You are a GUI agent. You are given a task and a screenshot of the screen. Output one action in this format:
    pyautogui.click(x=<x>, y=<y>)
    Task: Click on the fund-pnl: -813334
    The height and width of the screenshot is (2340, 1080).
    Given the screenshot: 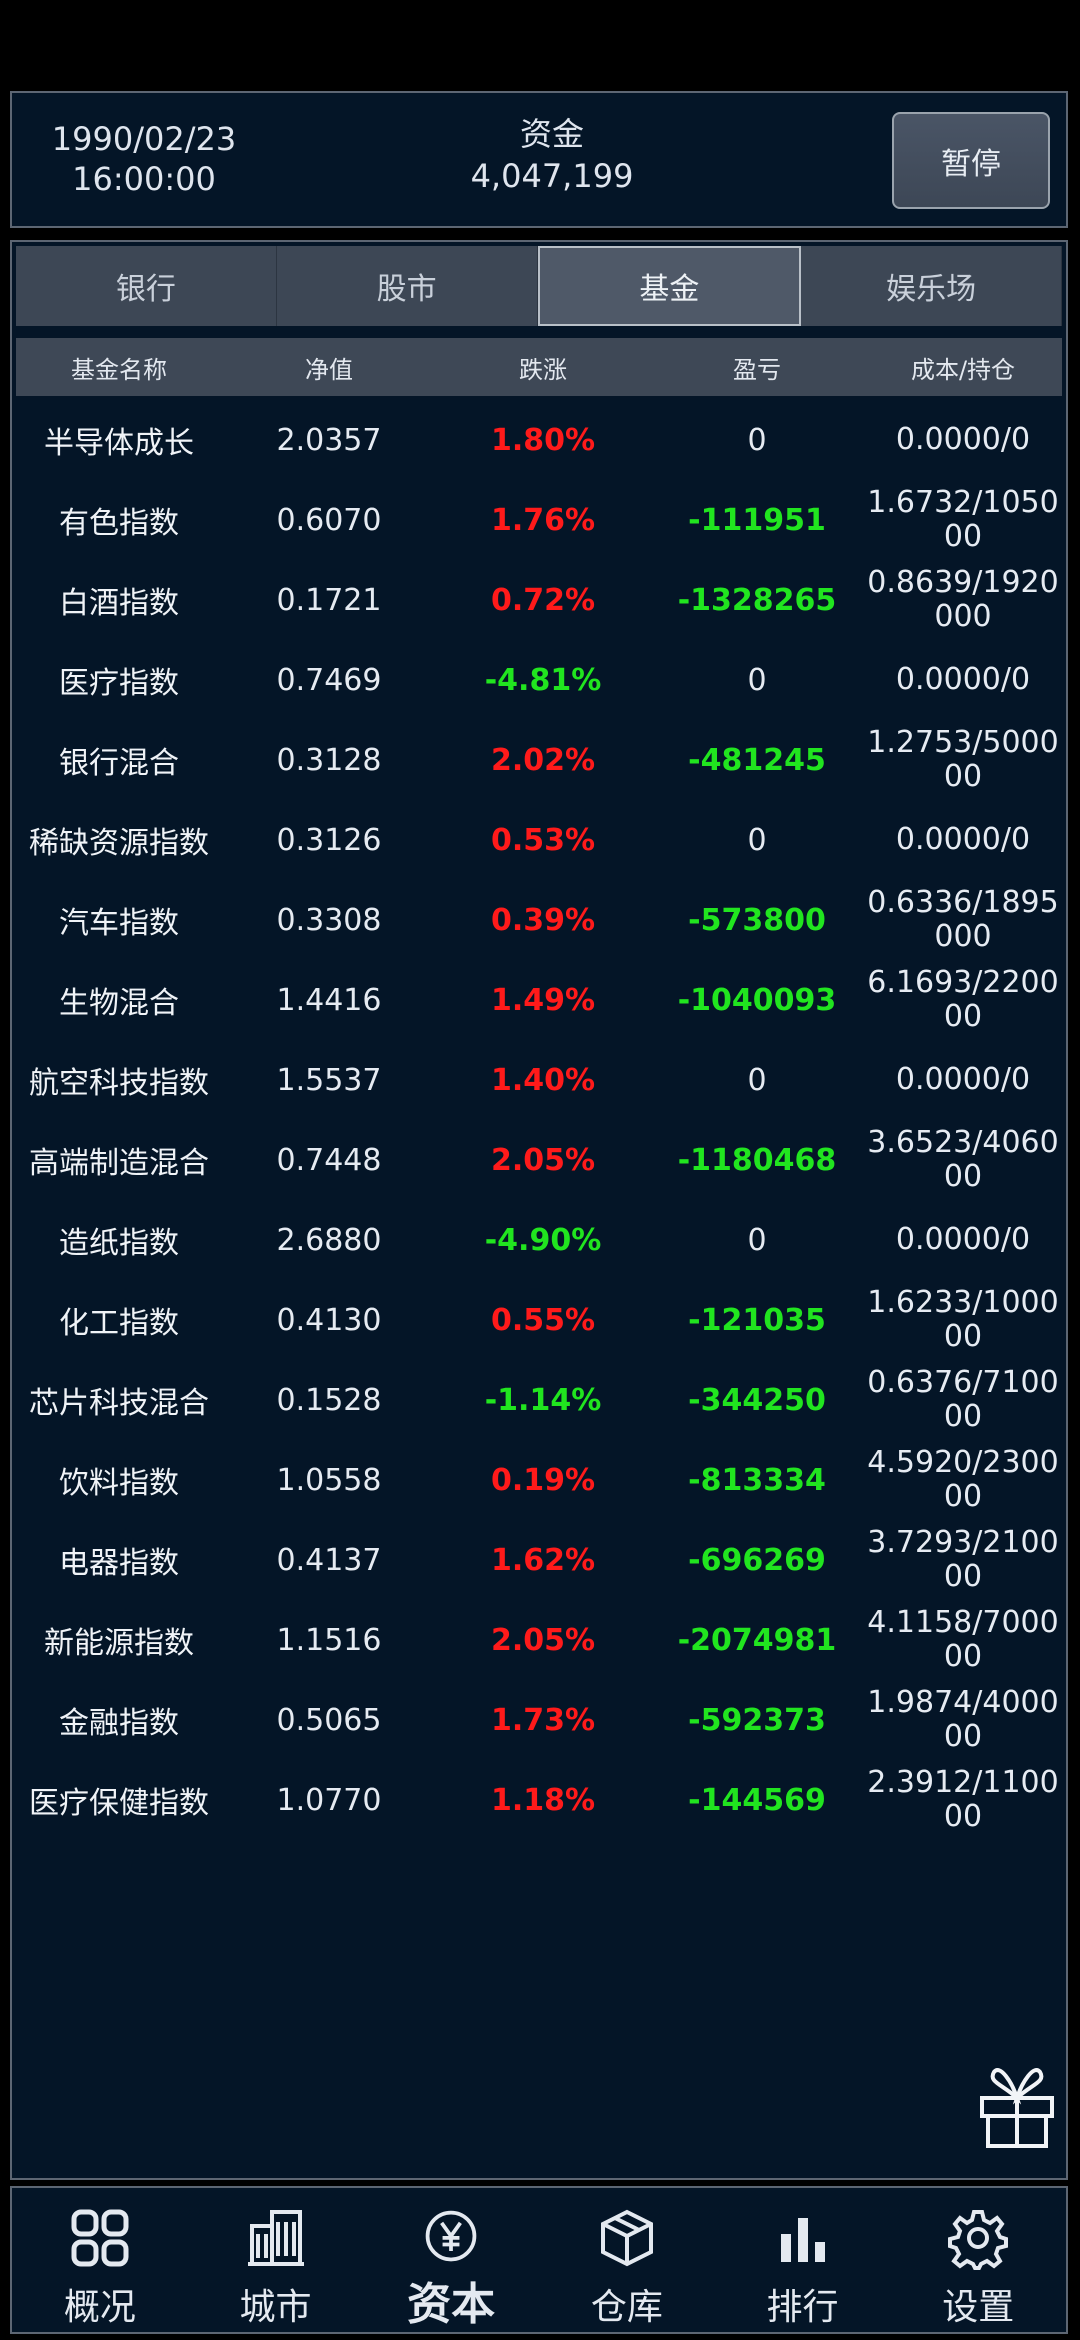 What is the action you would take?
    pyautogui.click(x=757, y=1480)
    